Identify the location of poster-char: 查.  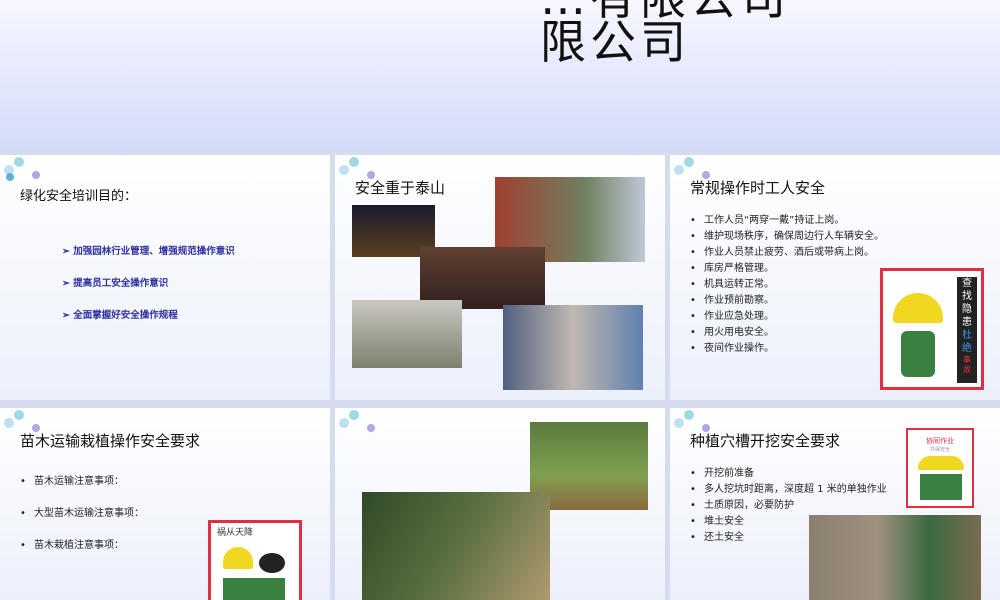
(967, 283).